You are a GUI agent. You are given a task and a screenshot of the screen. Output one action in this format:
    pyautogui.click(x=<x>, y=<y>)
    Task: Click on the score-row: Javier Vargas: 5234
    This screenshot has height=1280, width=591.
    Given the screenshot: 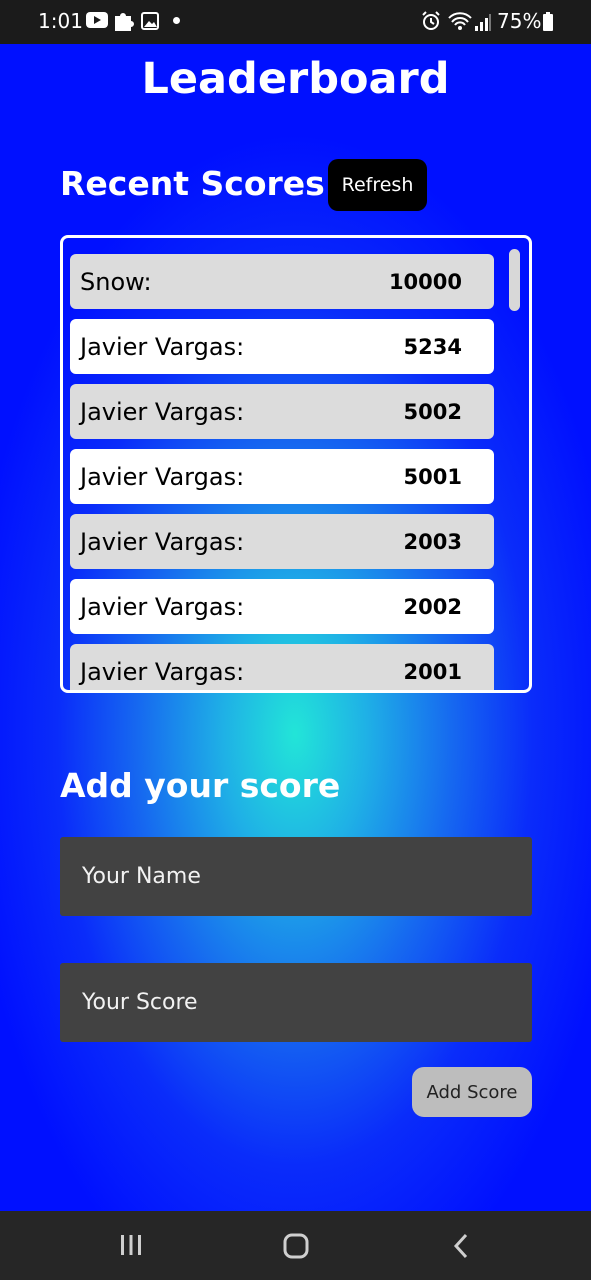 What is the action you would take?
    pyautogui.click(x=282, y=346)
    